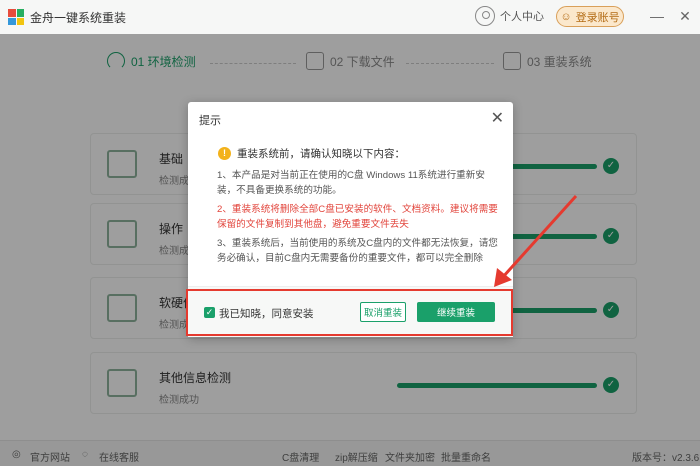 Image resolution: width=700 pixels, height=466 pixels. I want to click on app-title: 金舟一键系统重装, so click(78, 18).